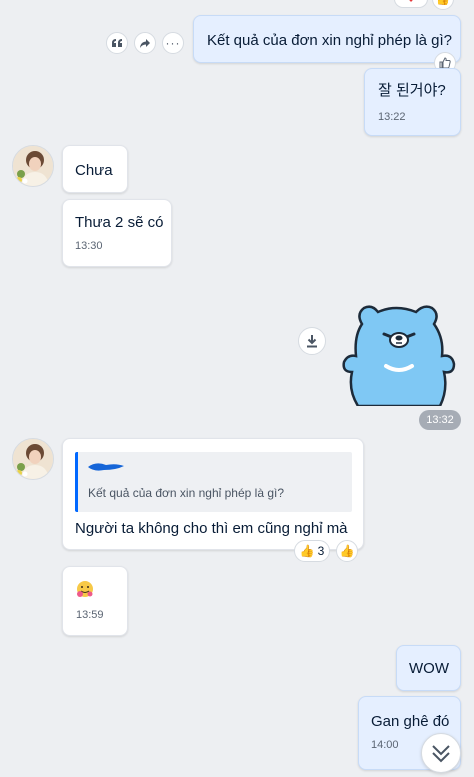 The image size is (474, 777). What do you see at coordinates (385, 745) in the screenshot?
I see `message-time: 14:00` at bounding box center [385, 745].